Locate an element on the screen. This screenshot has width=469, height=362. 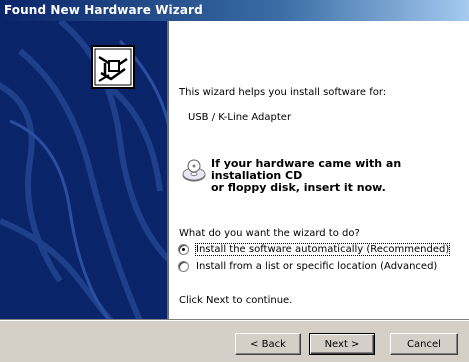
window-title: Found New Hardware Wizard is located at coordinates (103, 10).